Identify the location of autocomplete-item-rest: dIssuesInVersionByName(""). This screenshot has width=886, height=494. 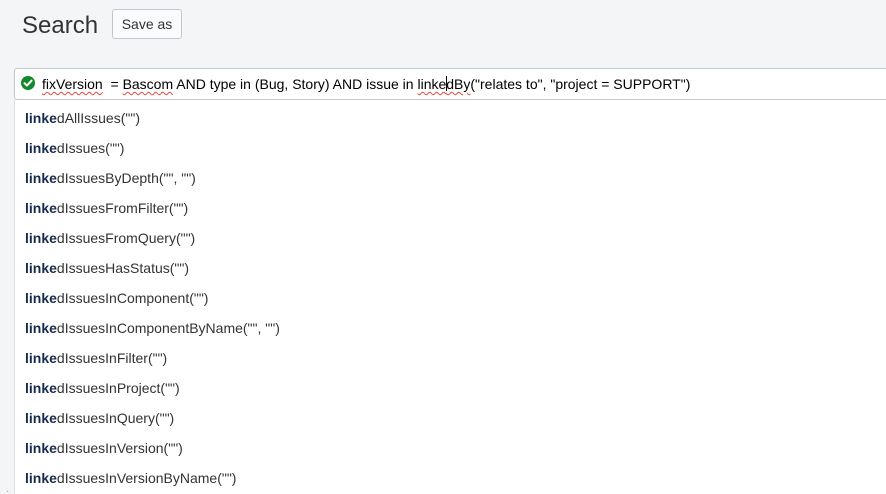
(146, 478).